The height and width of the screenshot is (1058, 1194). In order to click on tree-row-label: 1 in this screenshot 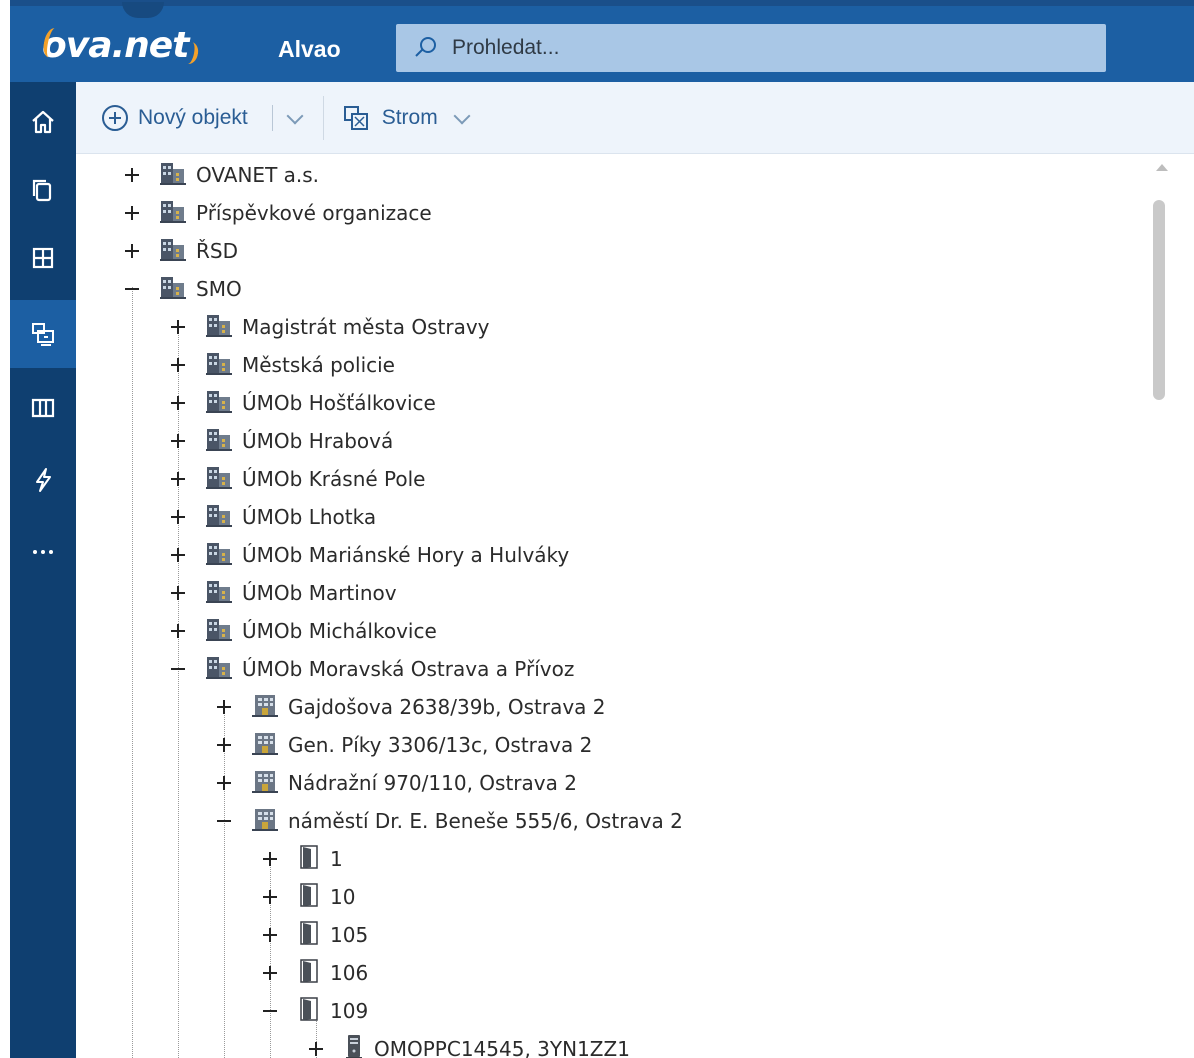, I will do `click(336, 859)`.